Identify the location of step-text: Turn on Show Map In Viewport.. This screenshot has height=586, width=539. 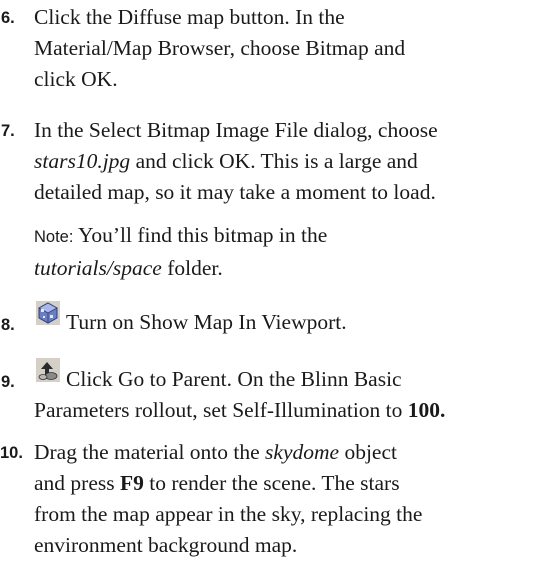
(302, 322).